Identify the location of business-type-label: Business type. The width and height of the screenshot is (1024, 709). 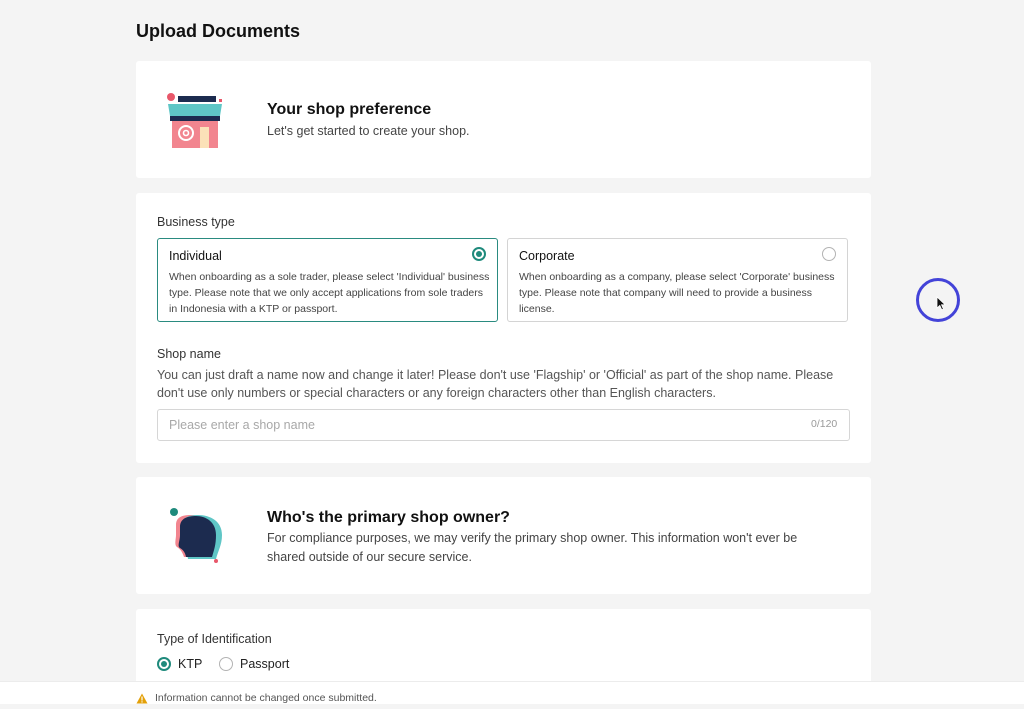
(196, 222).